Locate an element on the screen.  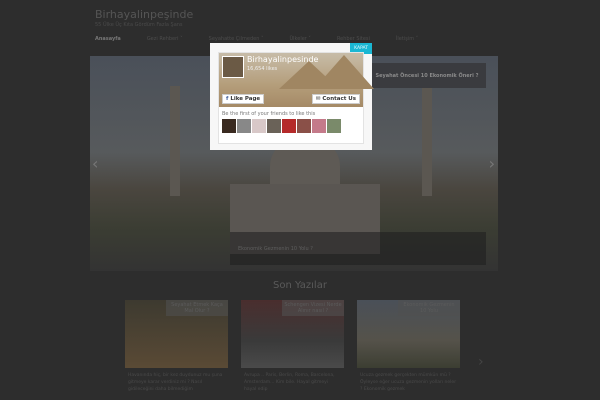
post-image: Seyahat Etmek Kaça Mal Olur ? is located at coordinates (176, 334).